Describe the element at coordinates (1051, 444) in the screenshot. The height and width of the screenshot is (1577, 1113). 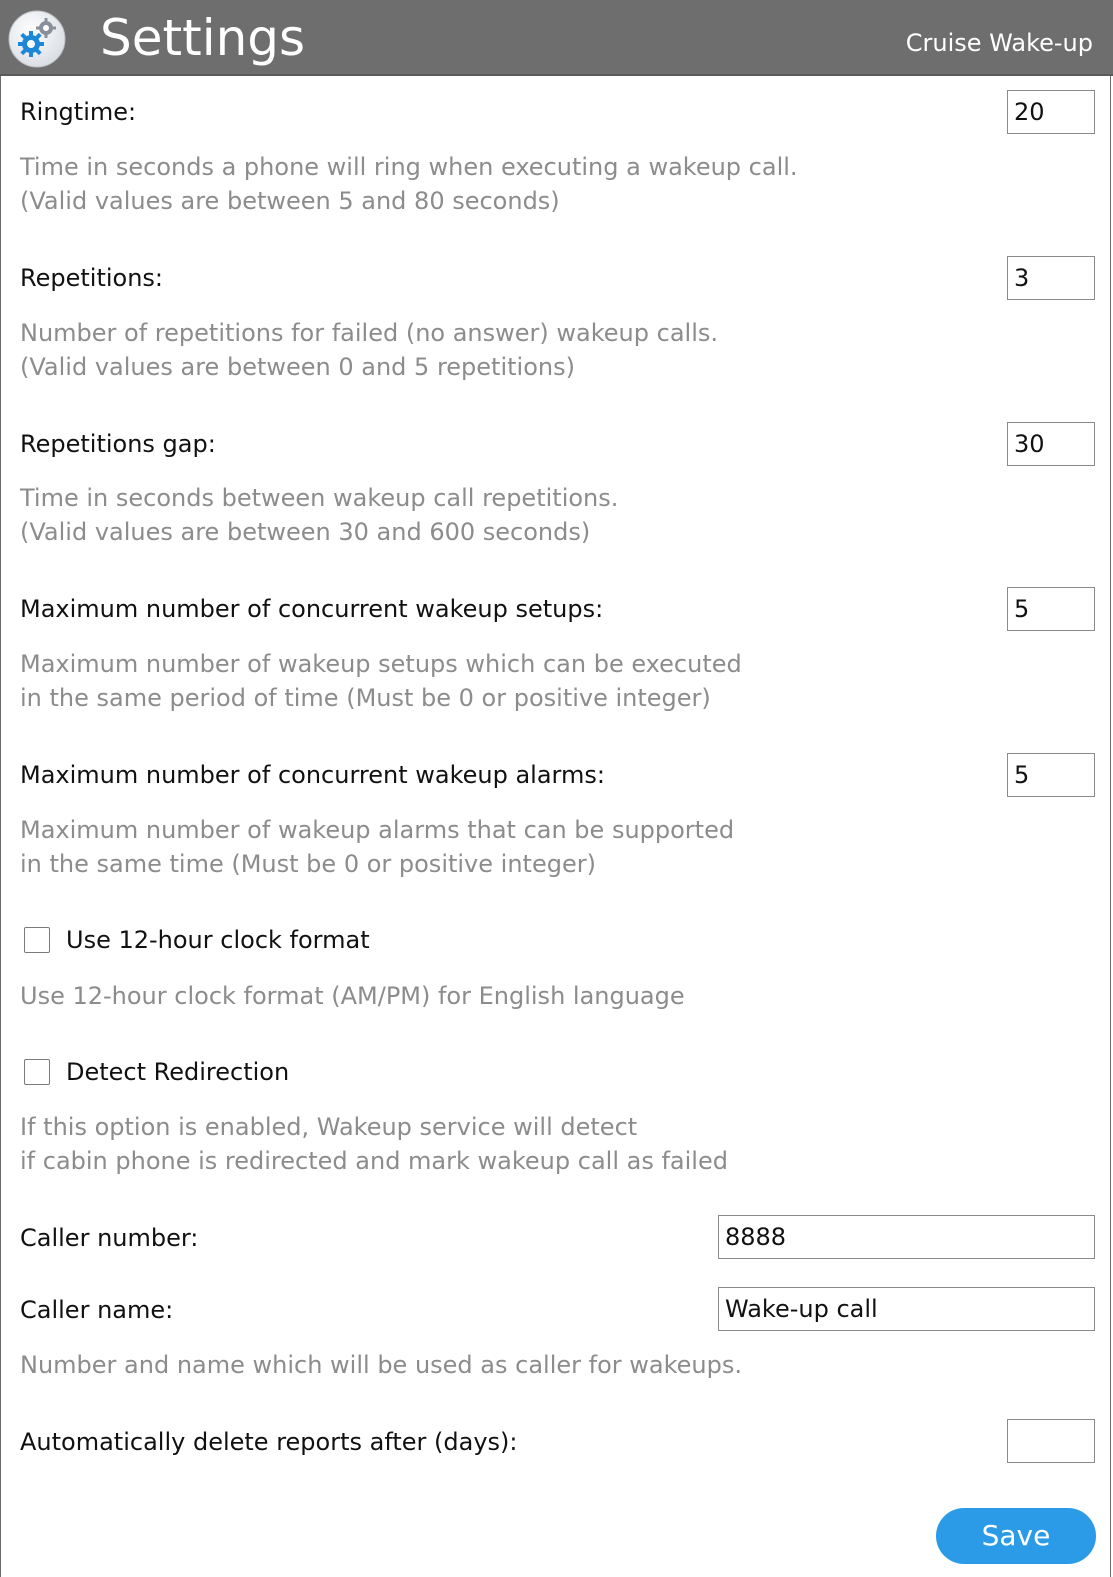
I see `repetitions-gap-input` at that location.